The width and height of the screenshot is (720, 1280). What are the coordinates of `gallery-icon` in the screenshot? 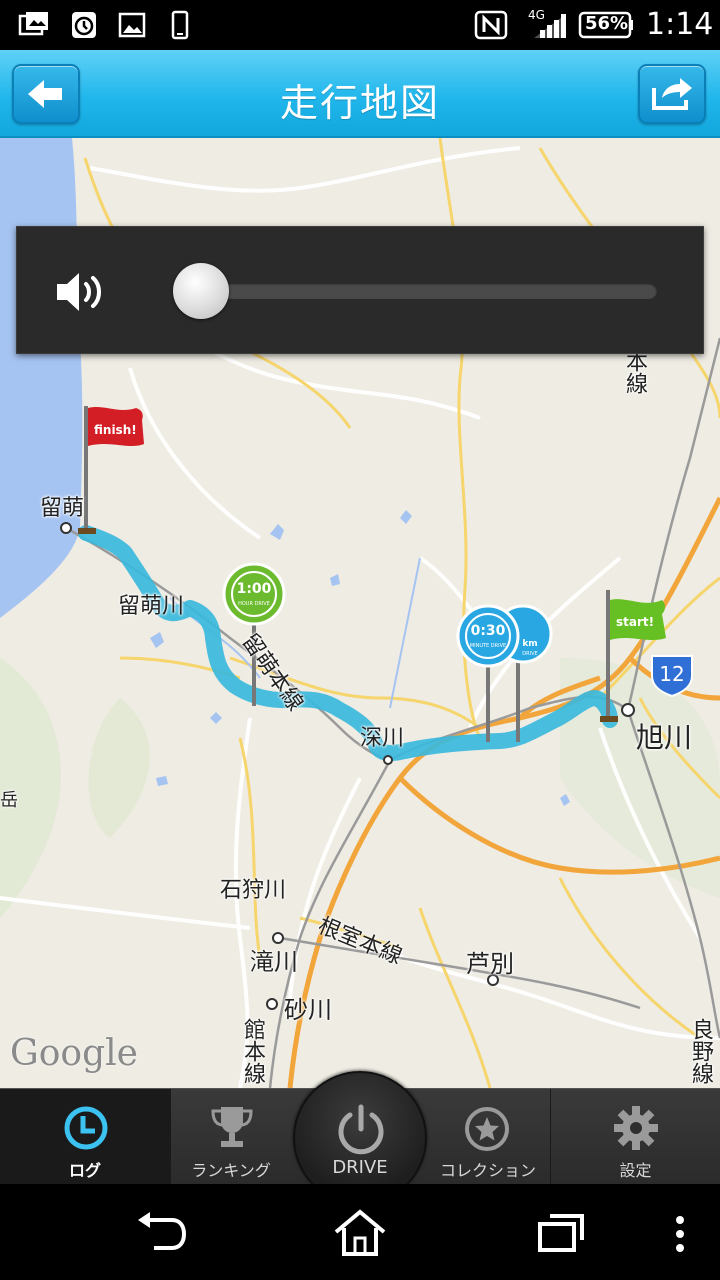 It's located at (132, 25).